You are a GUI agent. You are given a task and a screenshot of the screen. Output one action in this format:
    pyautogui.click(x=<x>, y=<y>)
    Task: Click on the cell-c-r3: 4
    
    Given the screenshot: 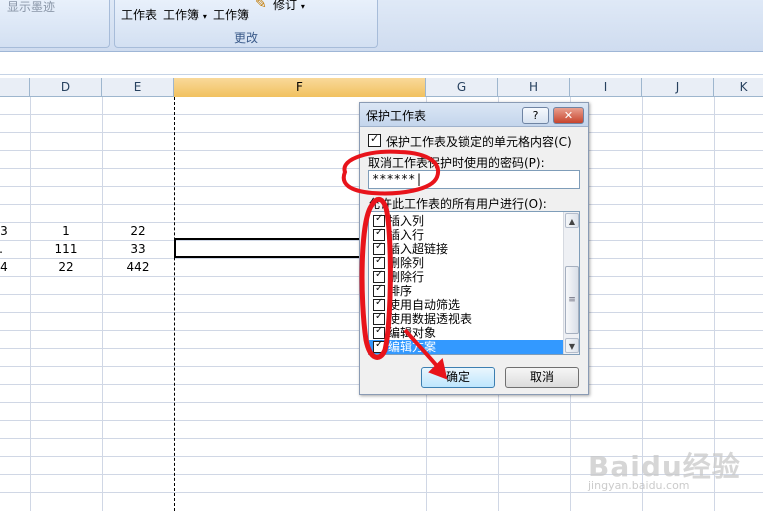 What is the action you would take?
    pyautogui.click(x=6, y=267)
    